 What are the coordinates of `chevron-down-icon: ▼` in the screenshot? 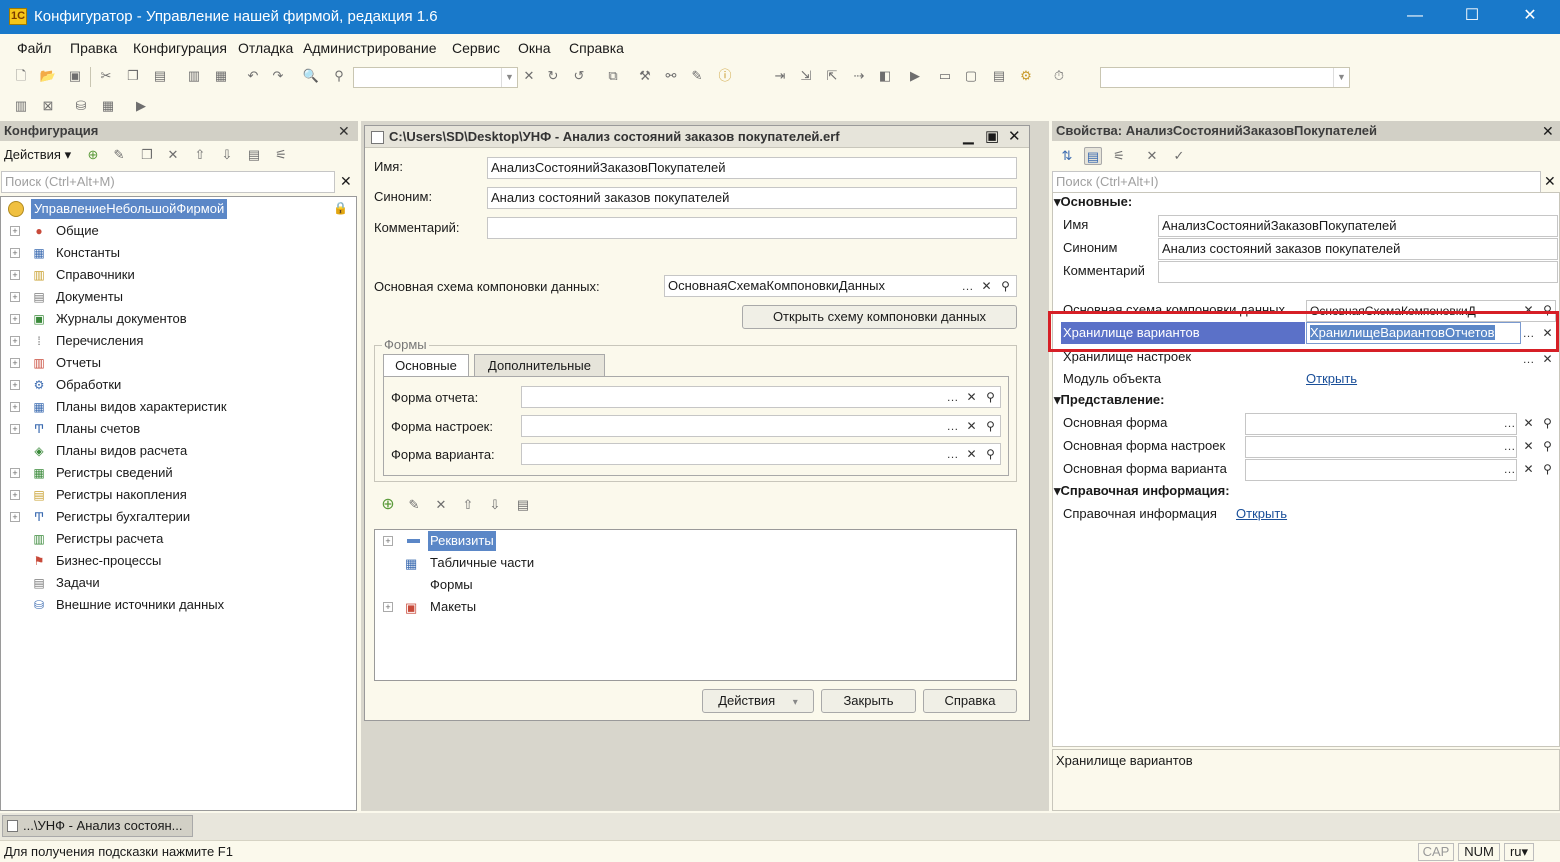 It's located at (1341, 77).